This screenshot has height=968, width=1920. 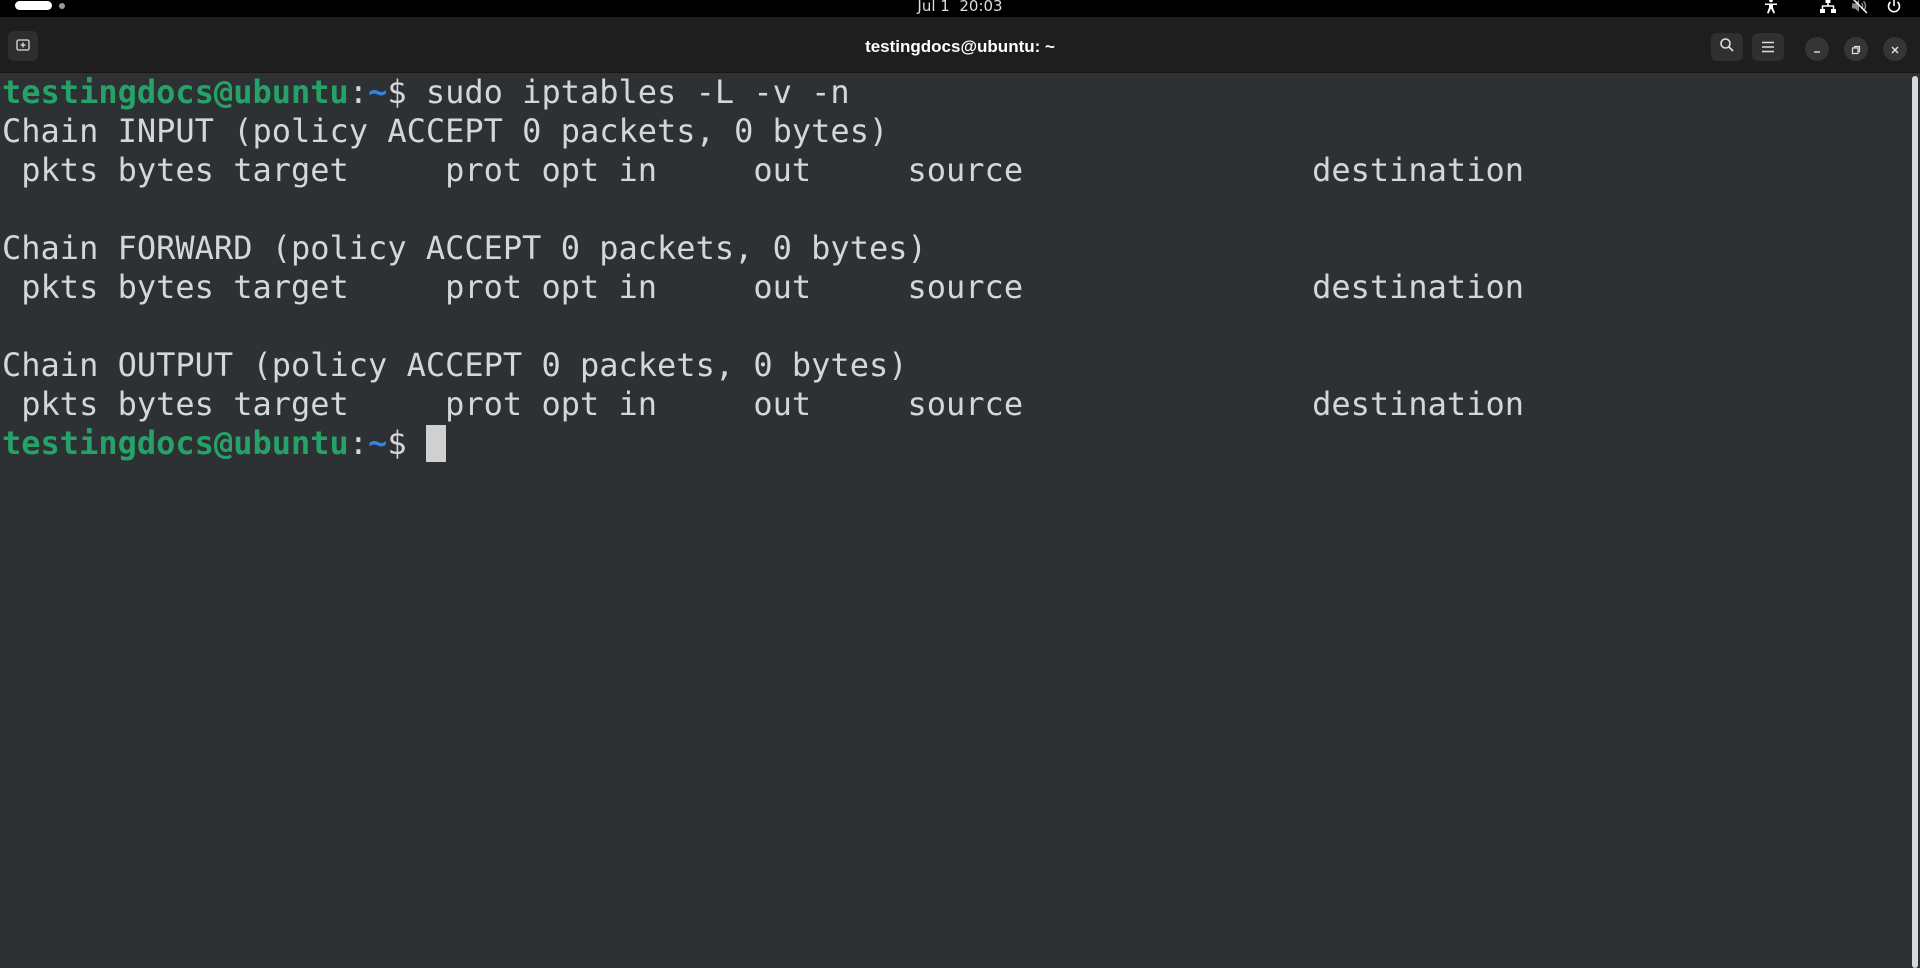 What do you see at coordinates (1771, 9) in the screenshot?
I see `accessibility-icon` at bounding box center [1771, 9].